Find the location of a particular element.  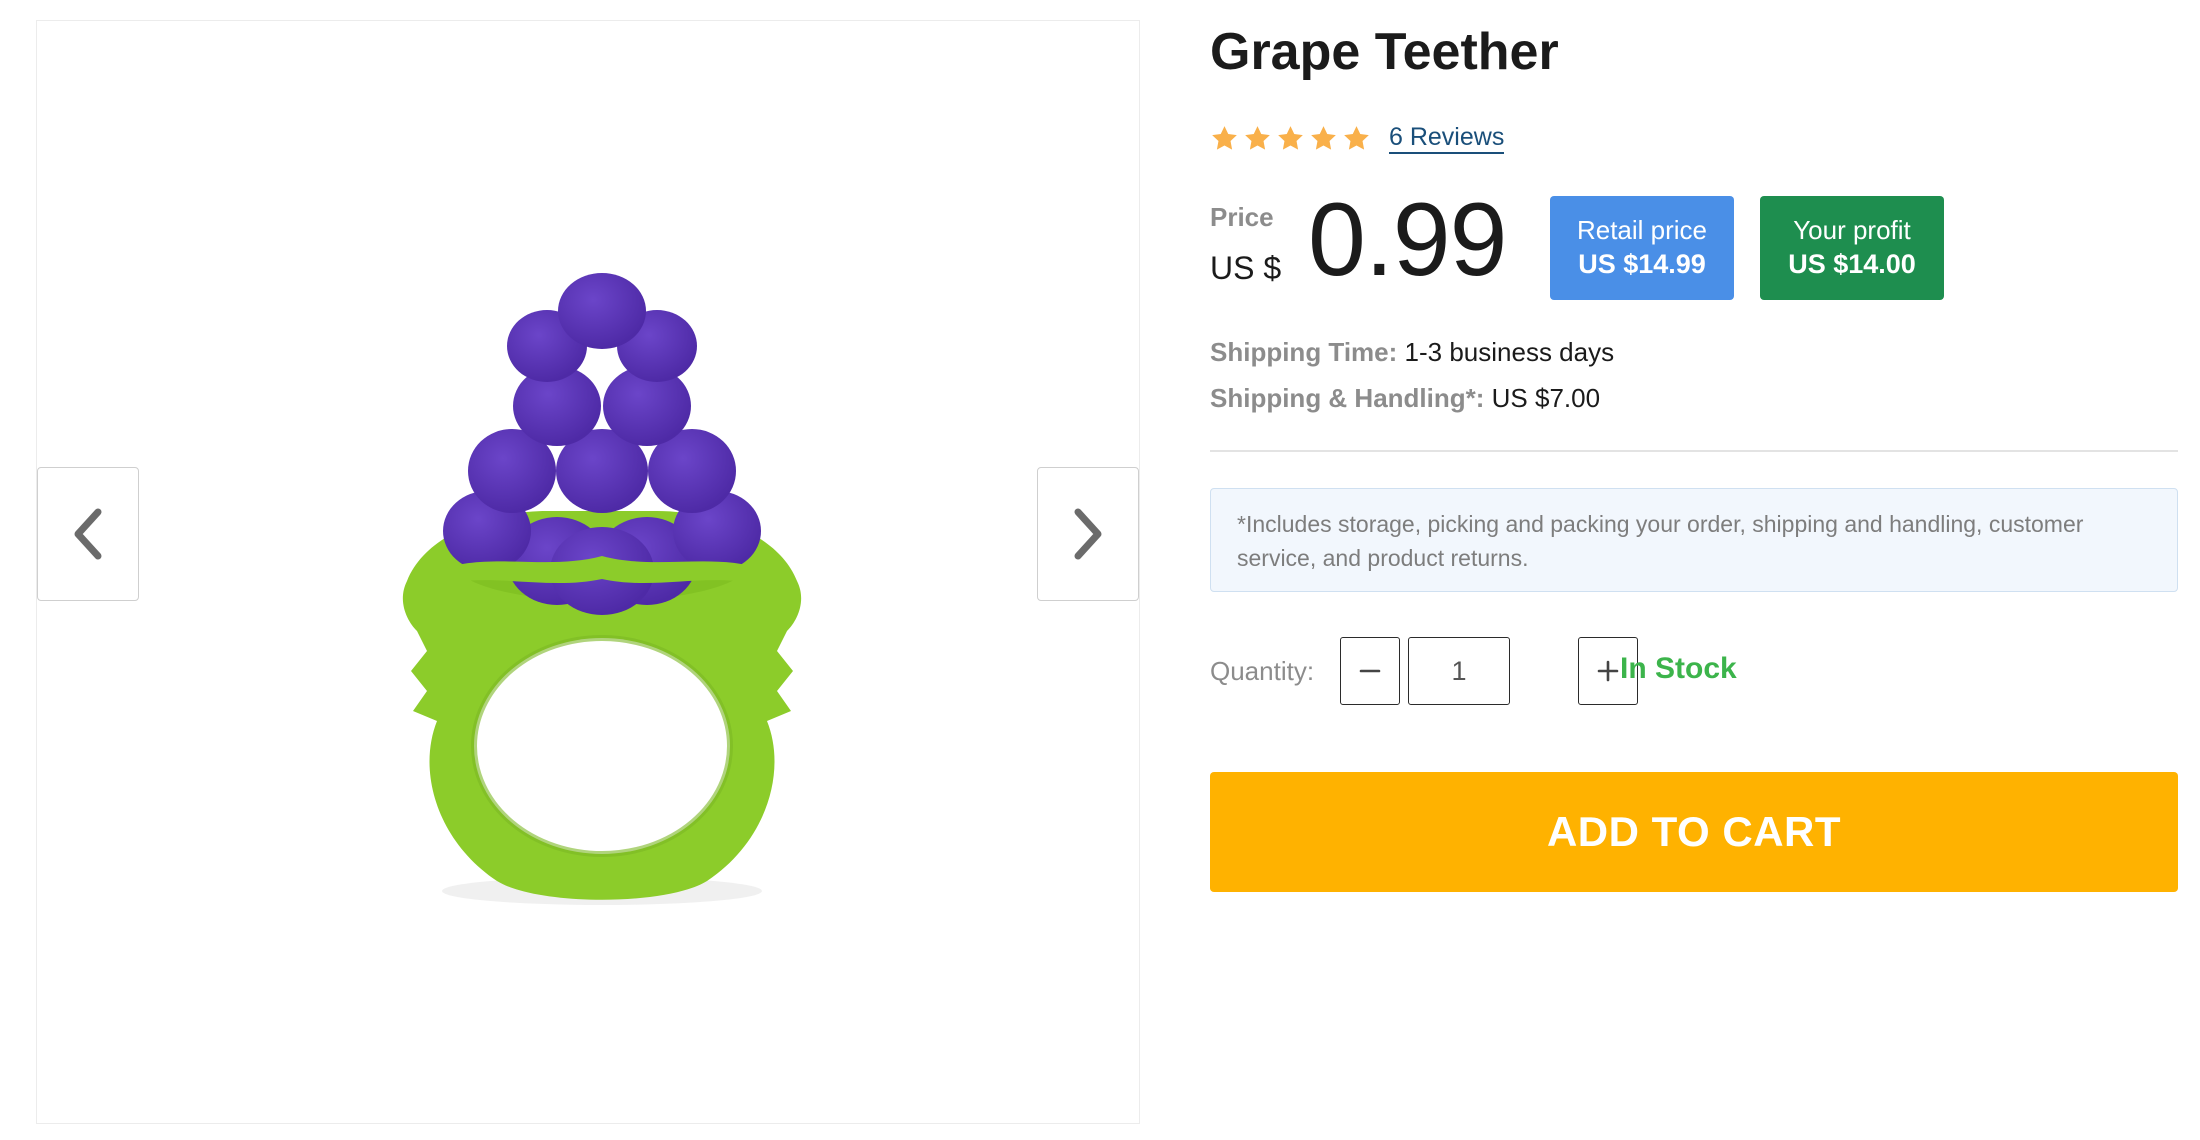

chevron-right-icon is located at coordinates (1088, 534).